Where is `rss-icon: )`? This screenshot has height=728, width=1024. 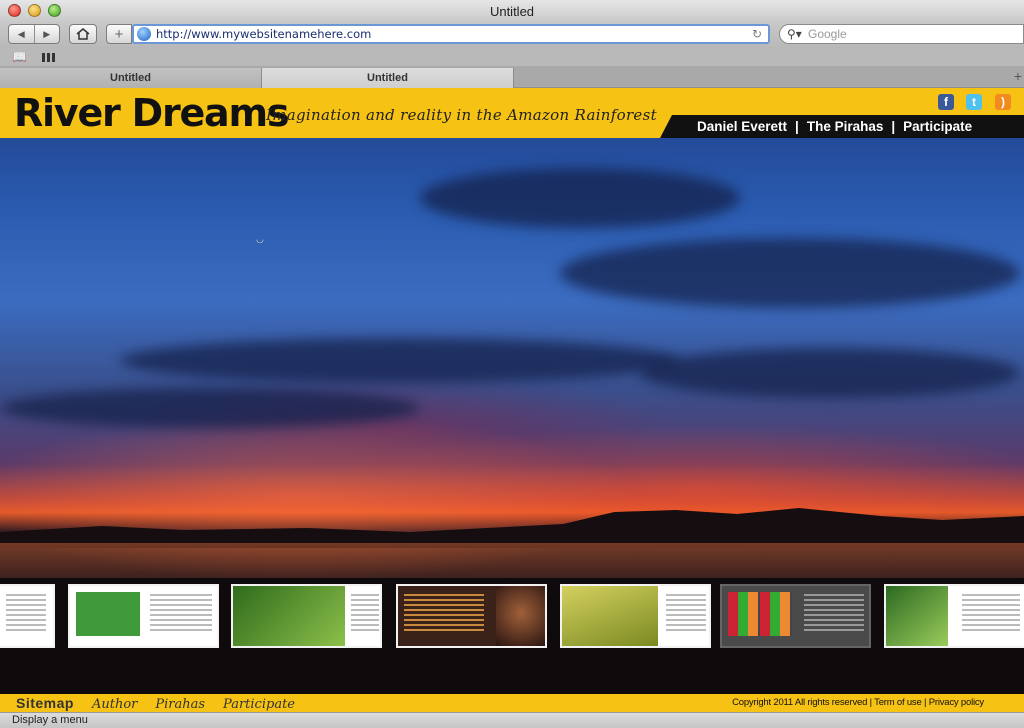 rss-icon: ) is located at coordinates (1003, 102).